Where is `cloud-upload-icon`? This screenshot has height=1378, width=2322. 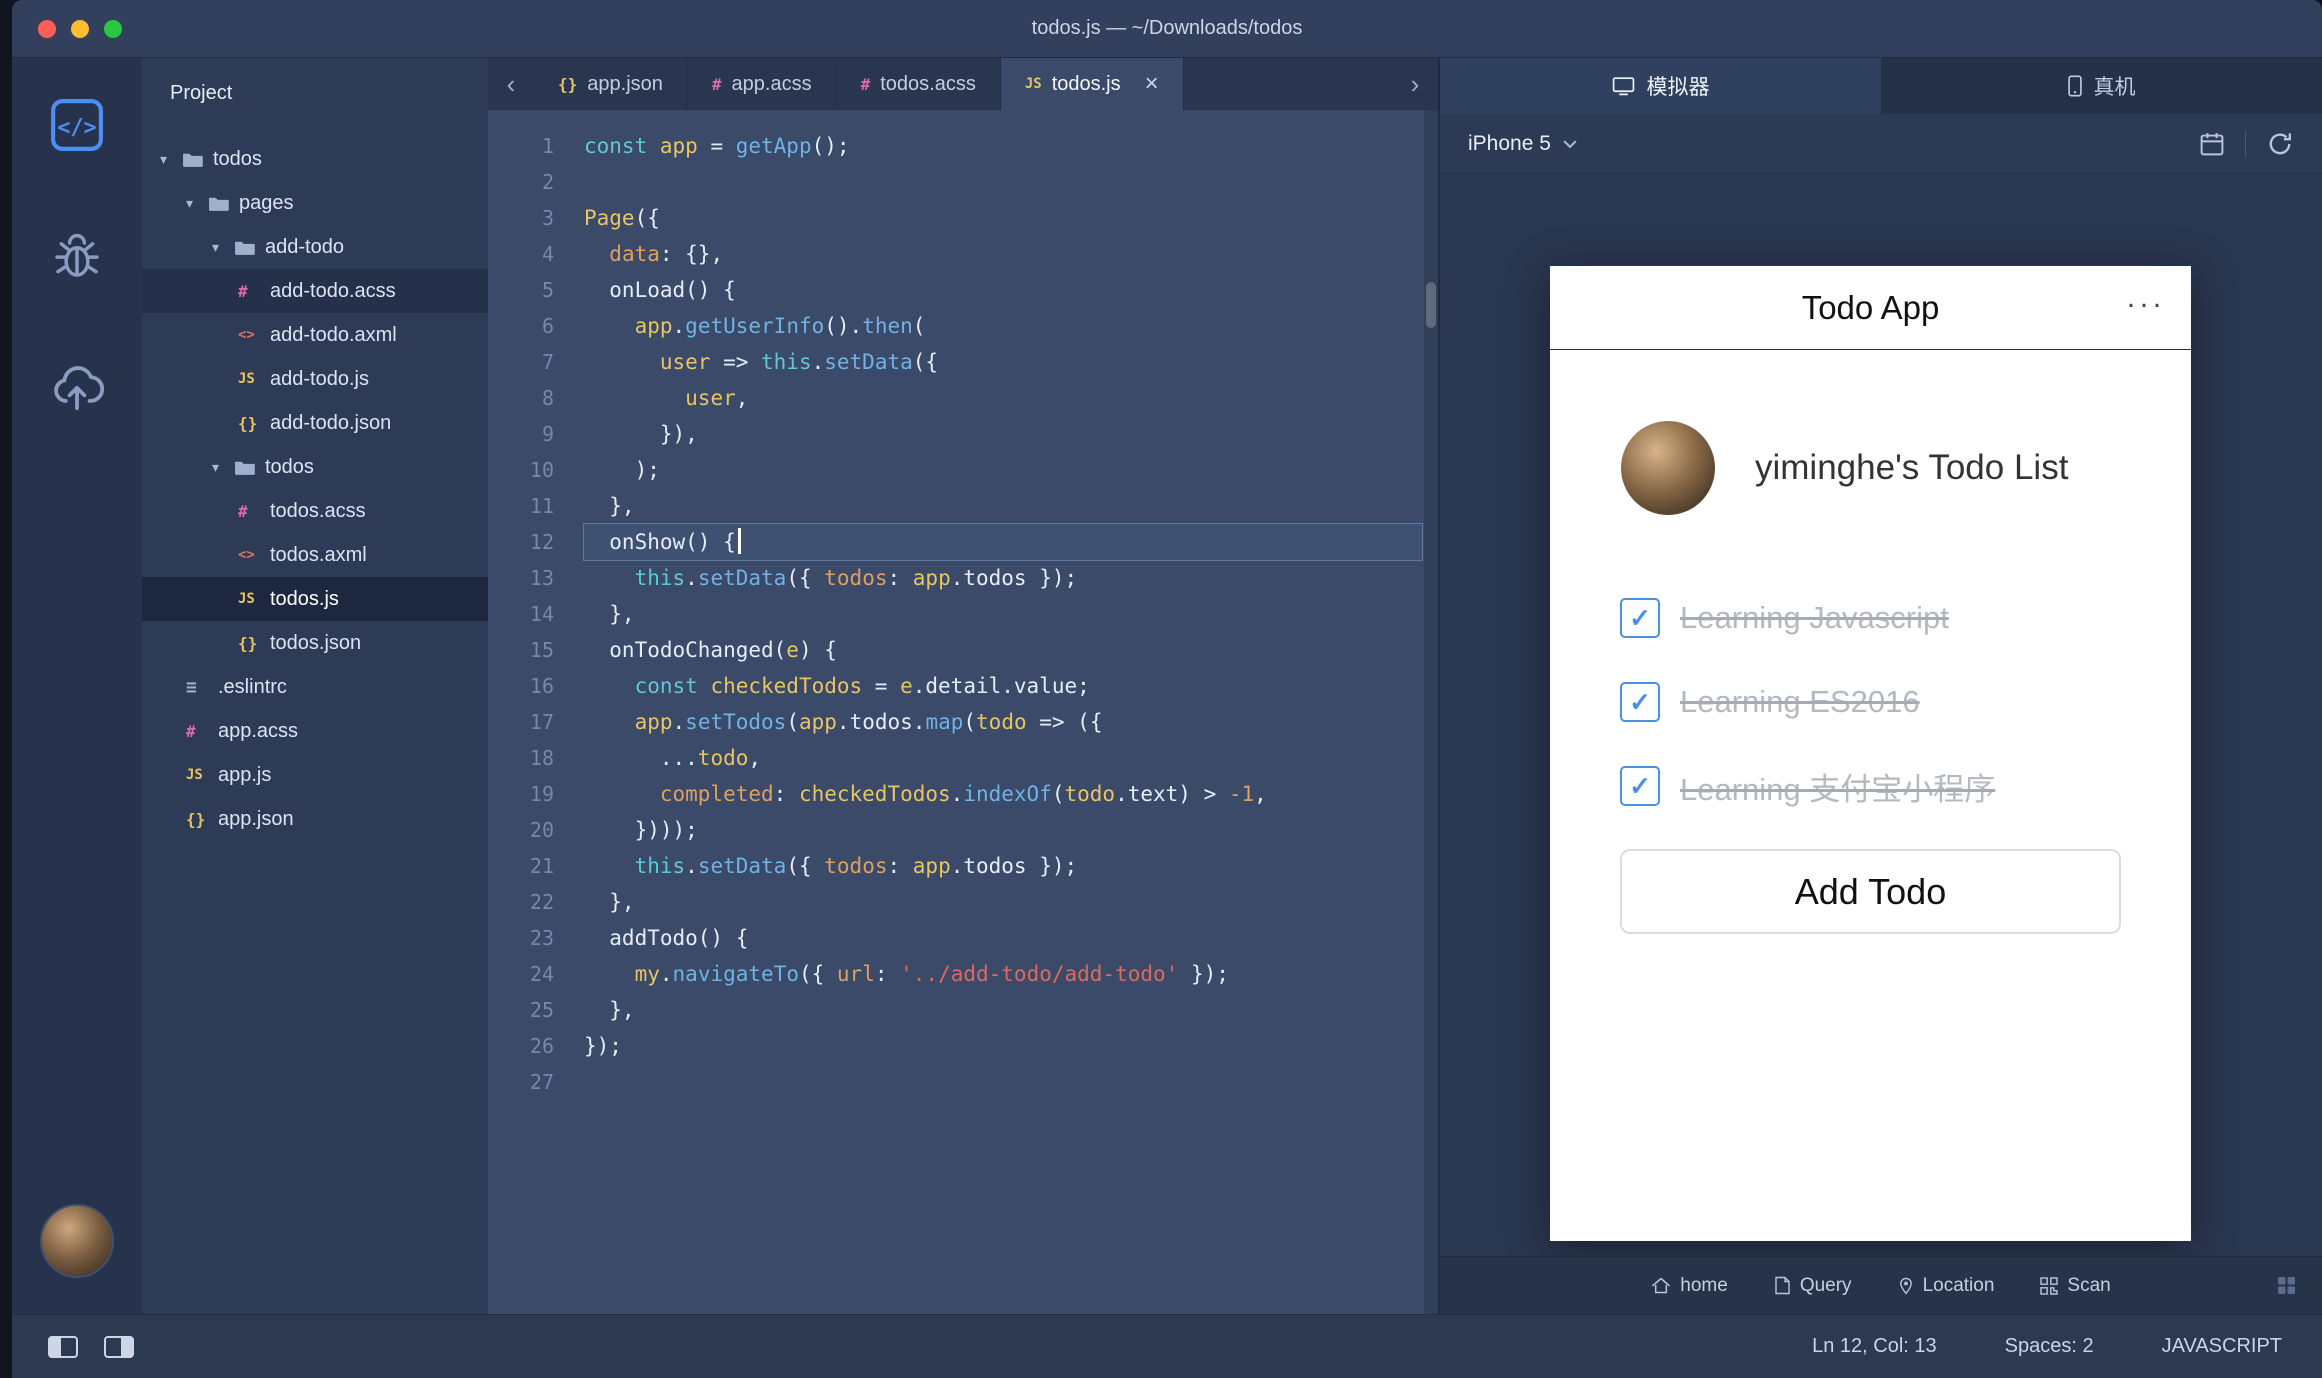 cloud-upload-icon is located at coordinates (77, 387).